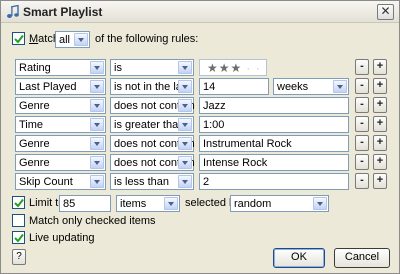 The height and width of the screenshot is (274, 400). Describe the element at coordinates (214, 125) in the screenshot. I see `rule-value-input-value: 1:00` at that location.